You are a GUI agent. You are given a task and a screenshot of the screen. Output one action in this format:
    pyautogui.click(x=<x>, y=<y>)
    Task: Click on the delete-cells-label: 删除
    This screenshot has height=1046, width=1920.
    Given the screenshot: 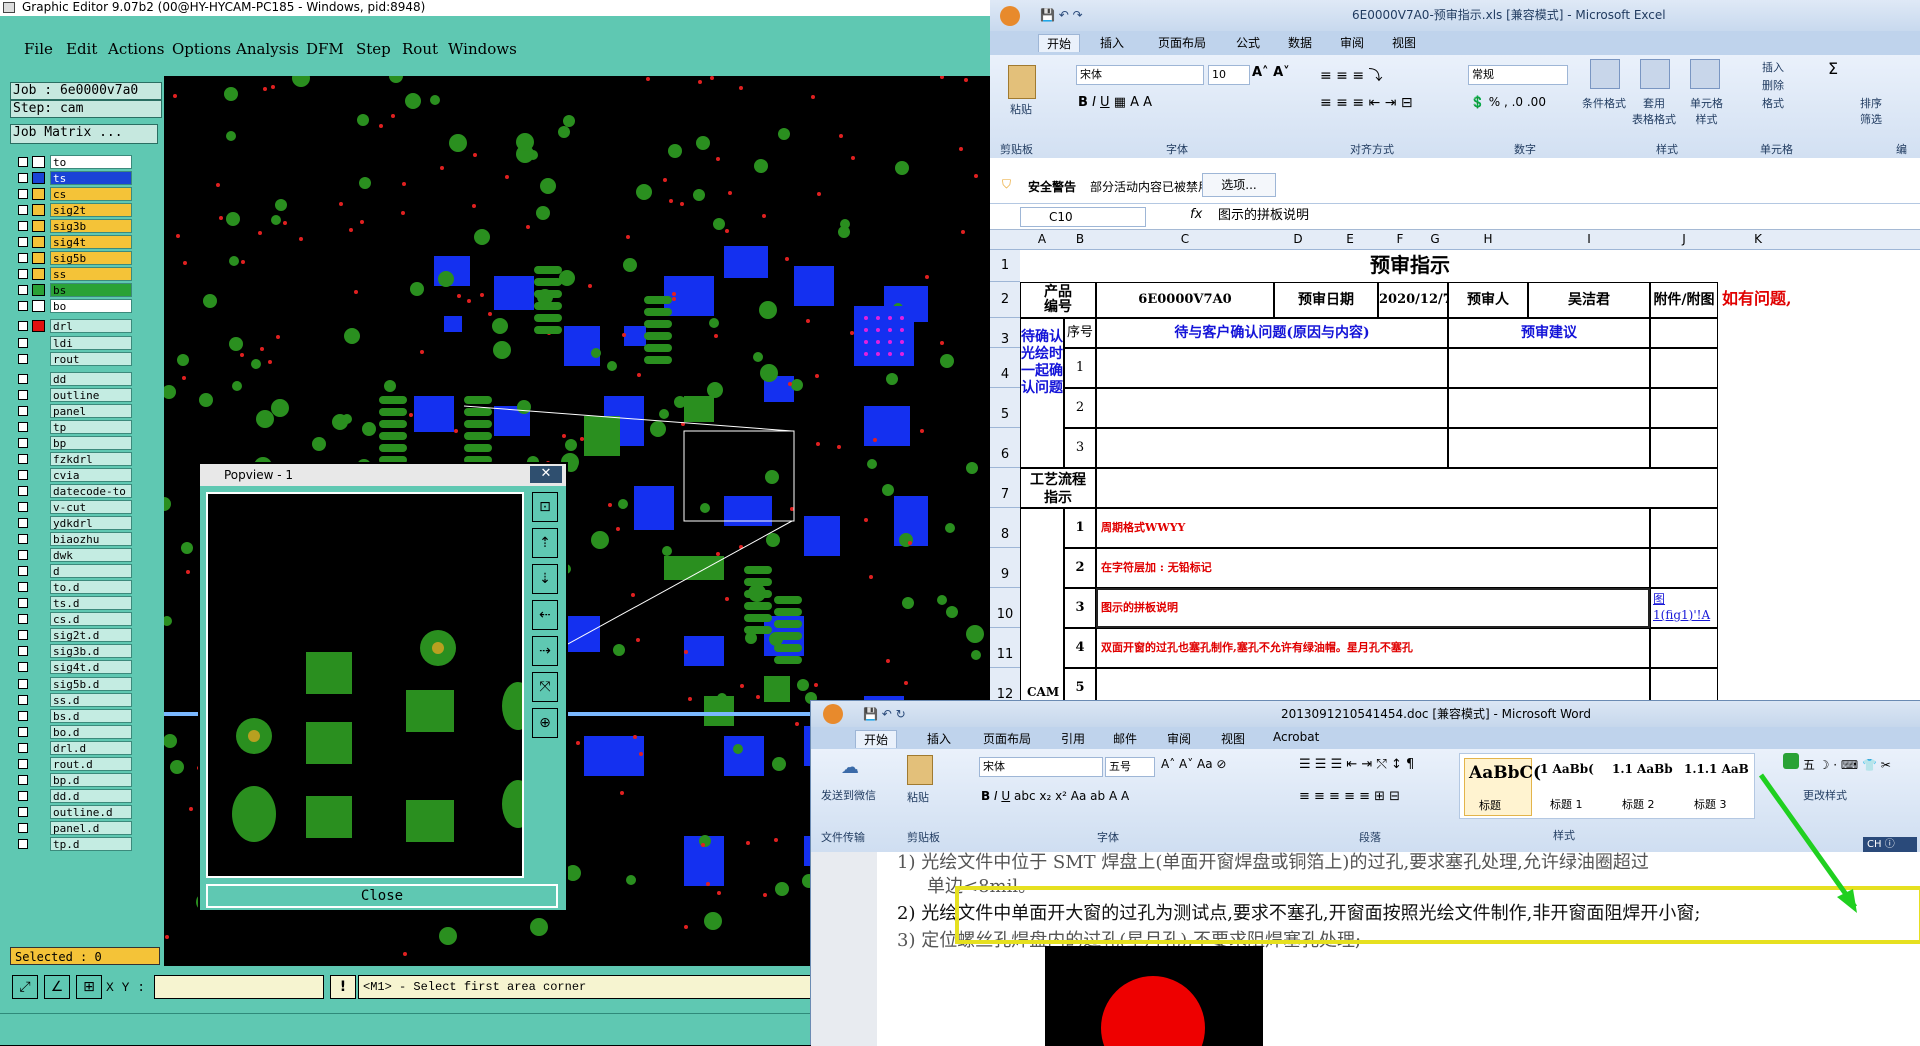 What is the action you would take?
    pyautogui.click(x=1773, y=85)
    